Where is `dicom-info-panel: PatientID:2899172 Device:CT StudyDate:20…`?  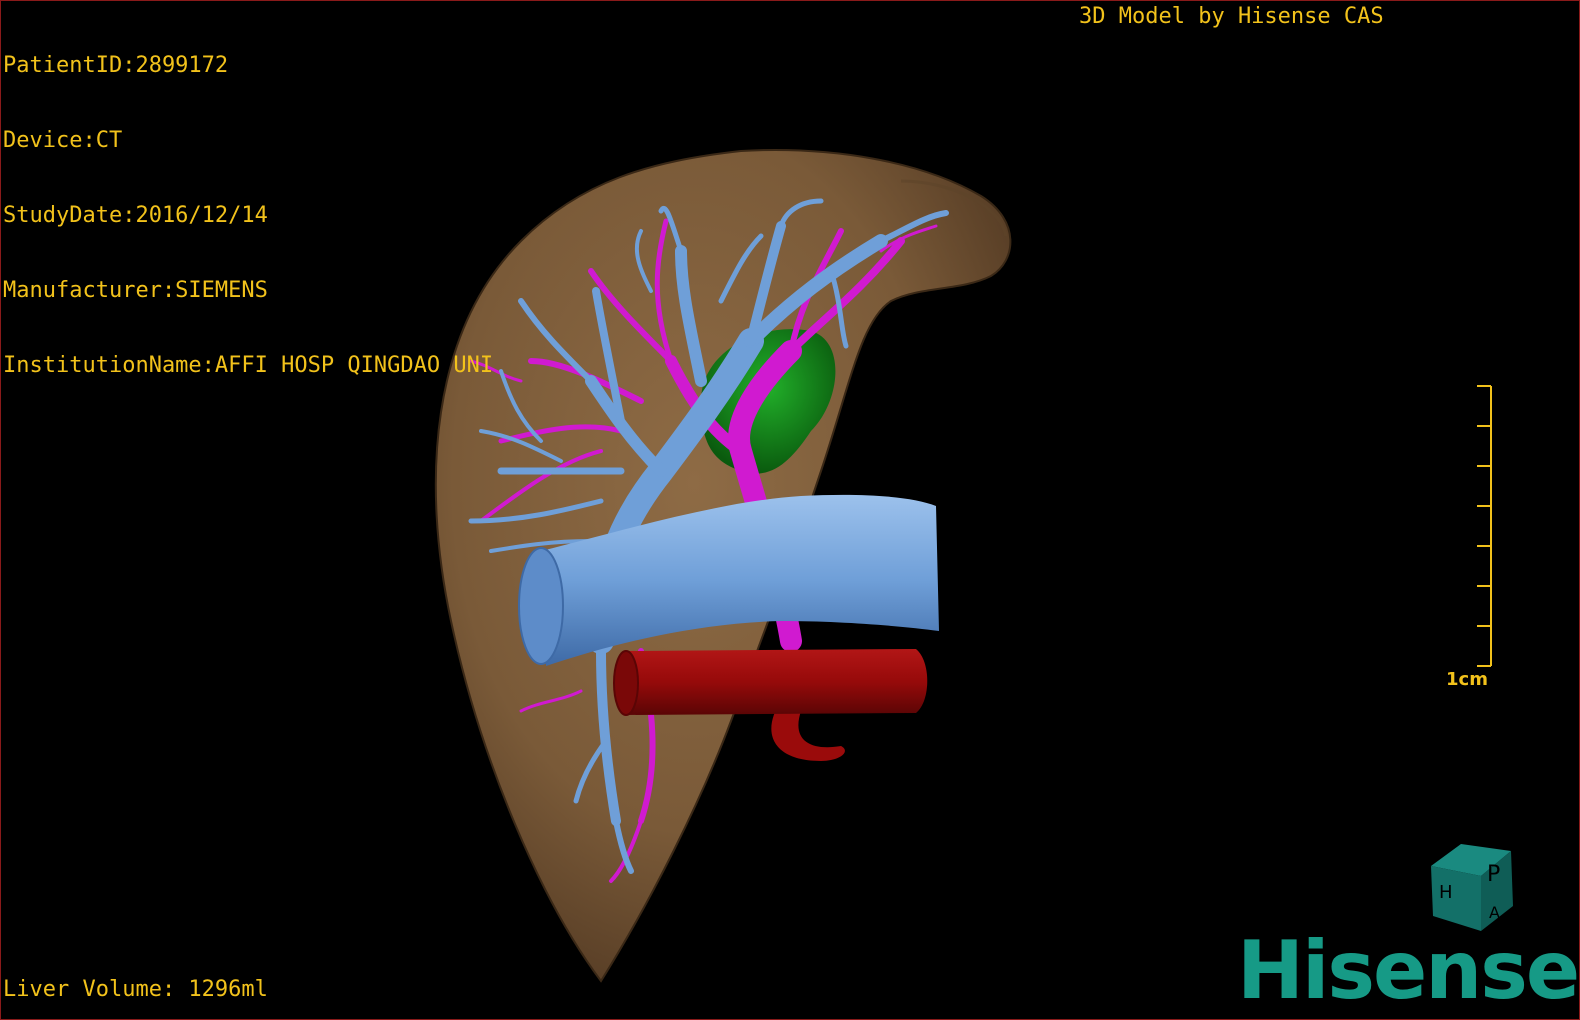
dicom-info-panel: PatientID:2899172 Device:CT StudyDate:20… is located at coordinates (248, 215).